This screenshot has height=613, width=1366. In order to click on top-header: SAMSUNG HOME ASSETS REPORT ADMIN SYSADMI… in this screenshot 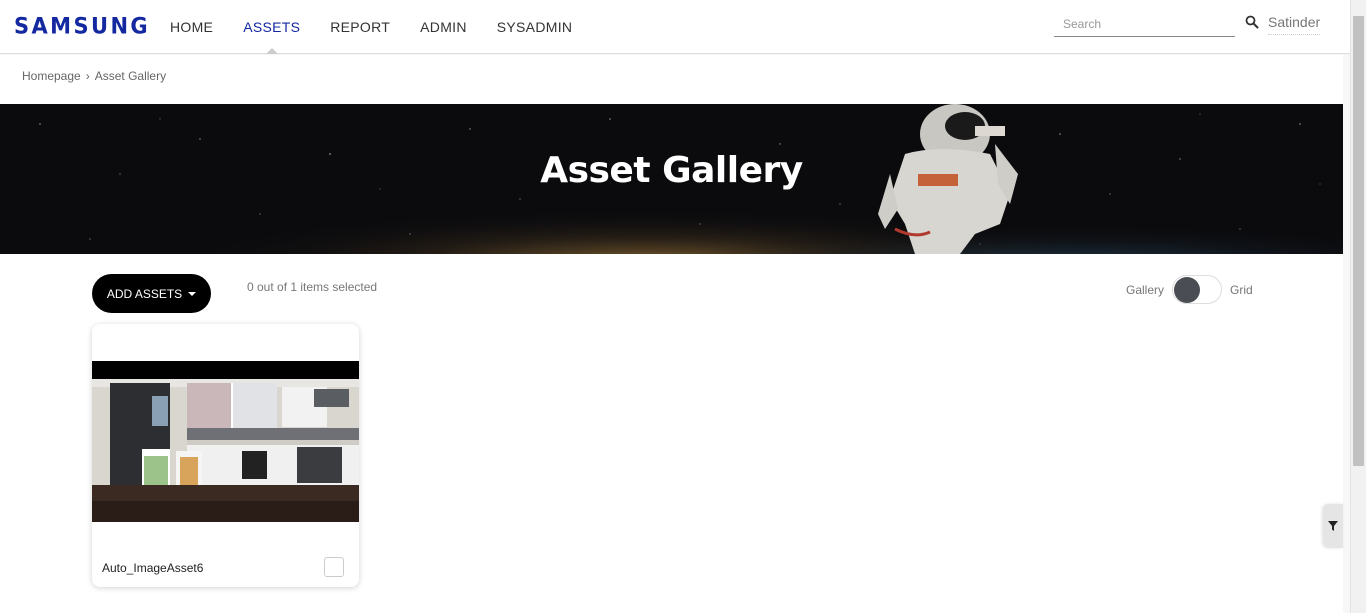, I will do `click(675, 27)`.